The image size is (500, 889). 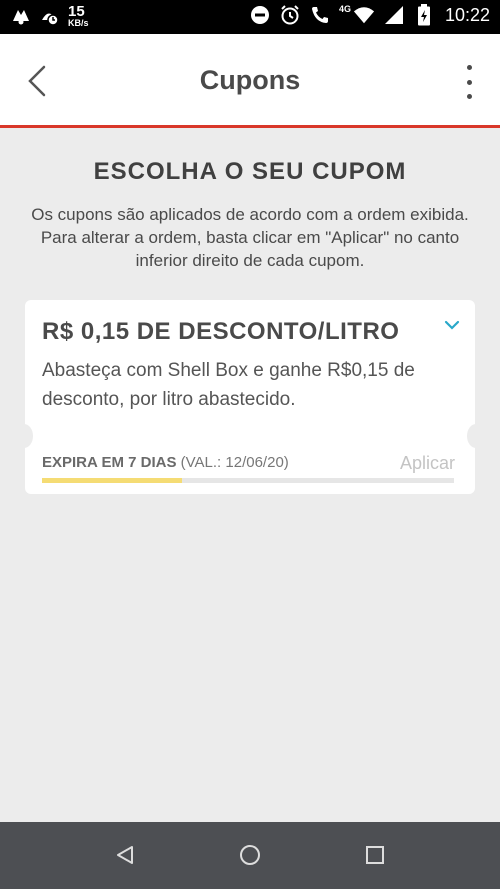 I want to click on status-bar: 15 KB/s 4G 10:22, so click(x=250, y=17).